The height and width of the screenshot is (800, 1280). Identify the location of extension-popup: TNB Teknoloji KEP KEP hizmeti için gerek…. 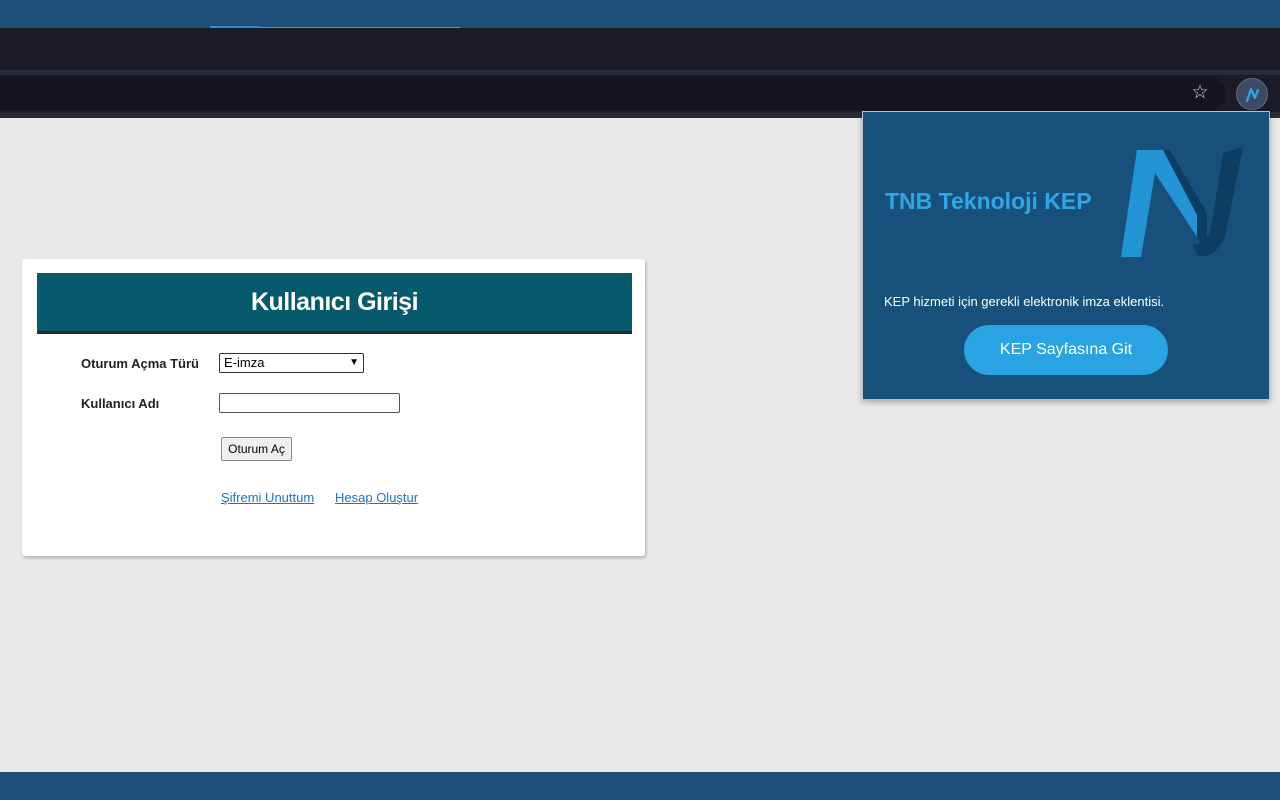
(1066, 255).